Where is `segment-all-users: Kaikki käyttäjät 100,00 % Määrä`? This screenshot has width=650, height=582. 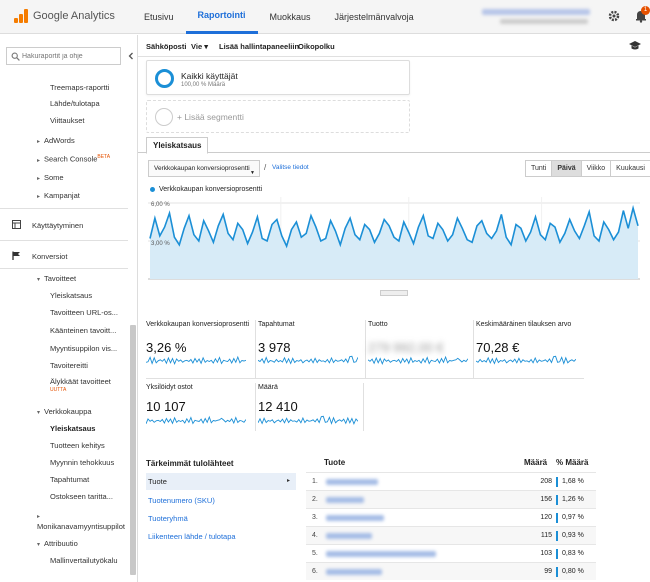
segment-all-users: Kaikki käyttäjät 100,00 % Määrä is located at coordinates (278, 77).